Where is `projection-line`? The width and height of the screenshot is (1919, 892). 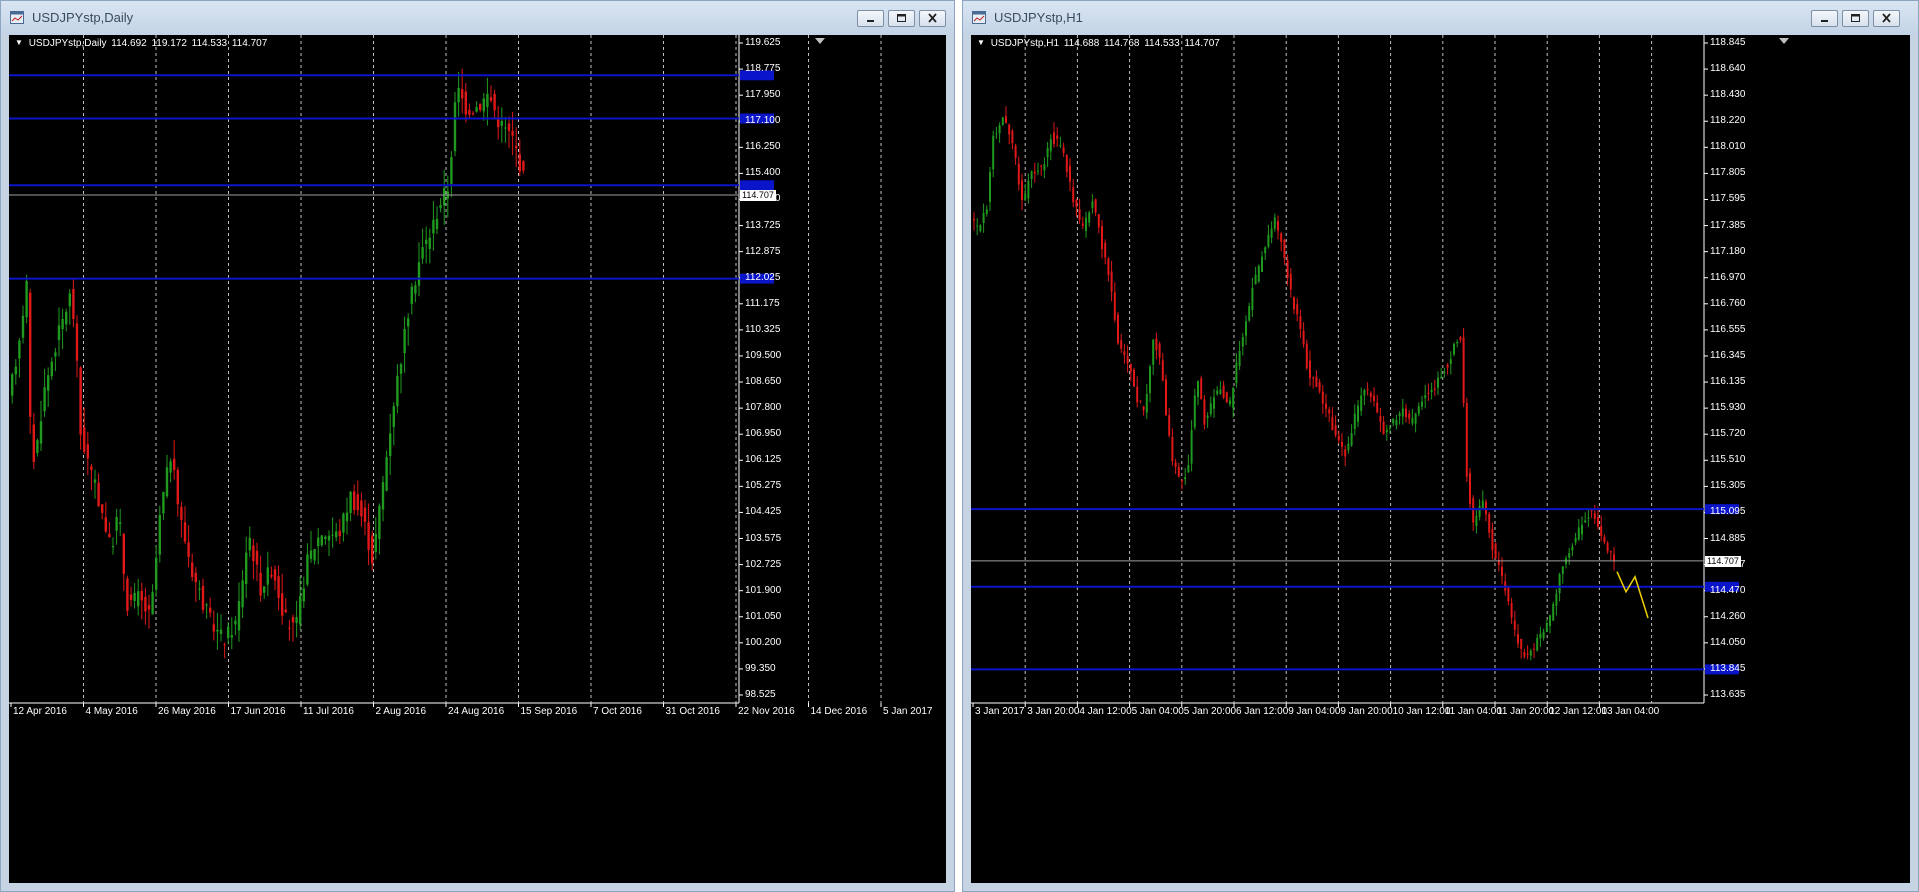 projection-line is located at coordinates (1632, 595).